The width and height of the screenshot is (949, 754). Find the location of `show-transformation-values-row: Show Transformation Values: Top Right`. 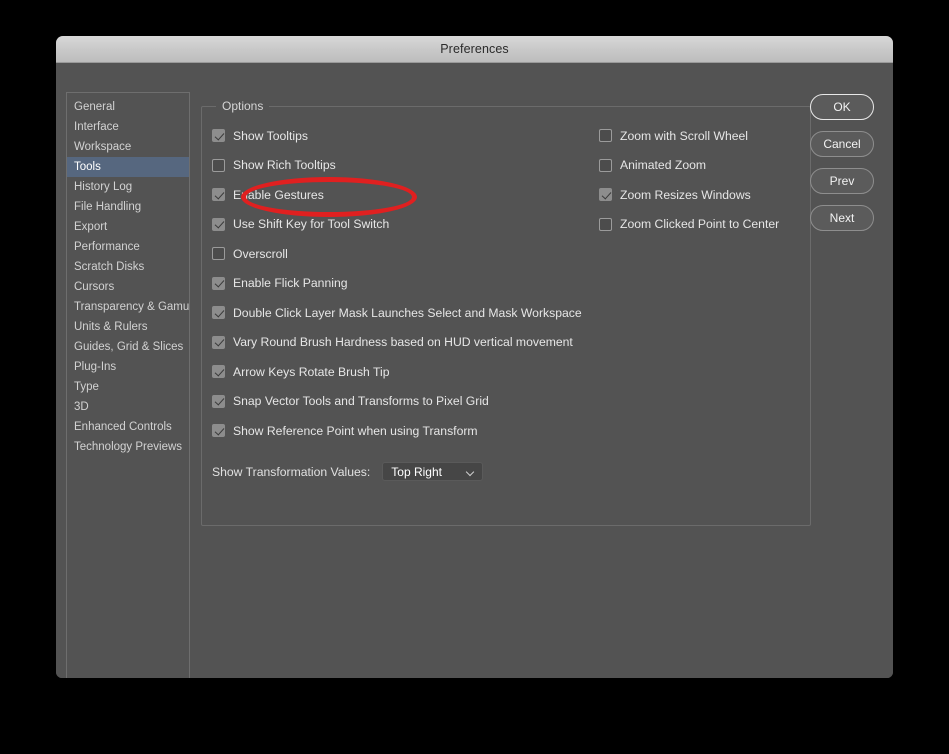

show-transformation-values-row: Show Transformation Values: Top Right is located at coordinates (348, 471).